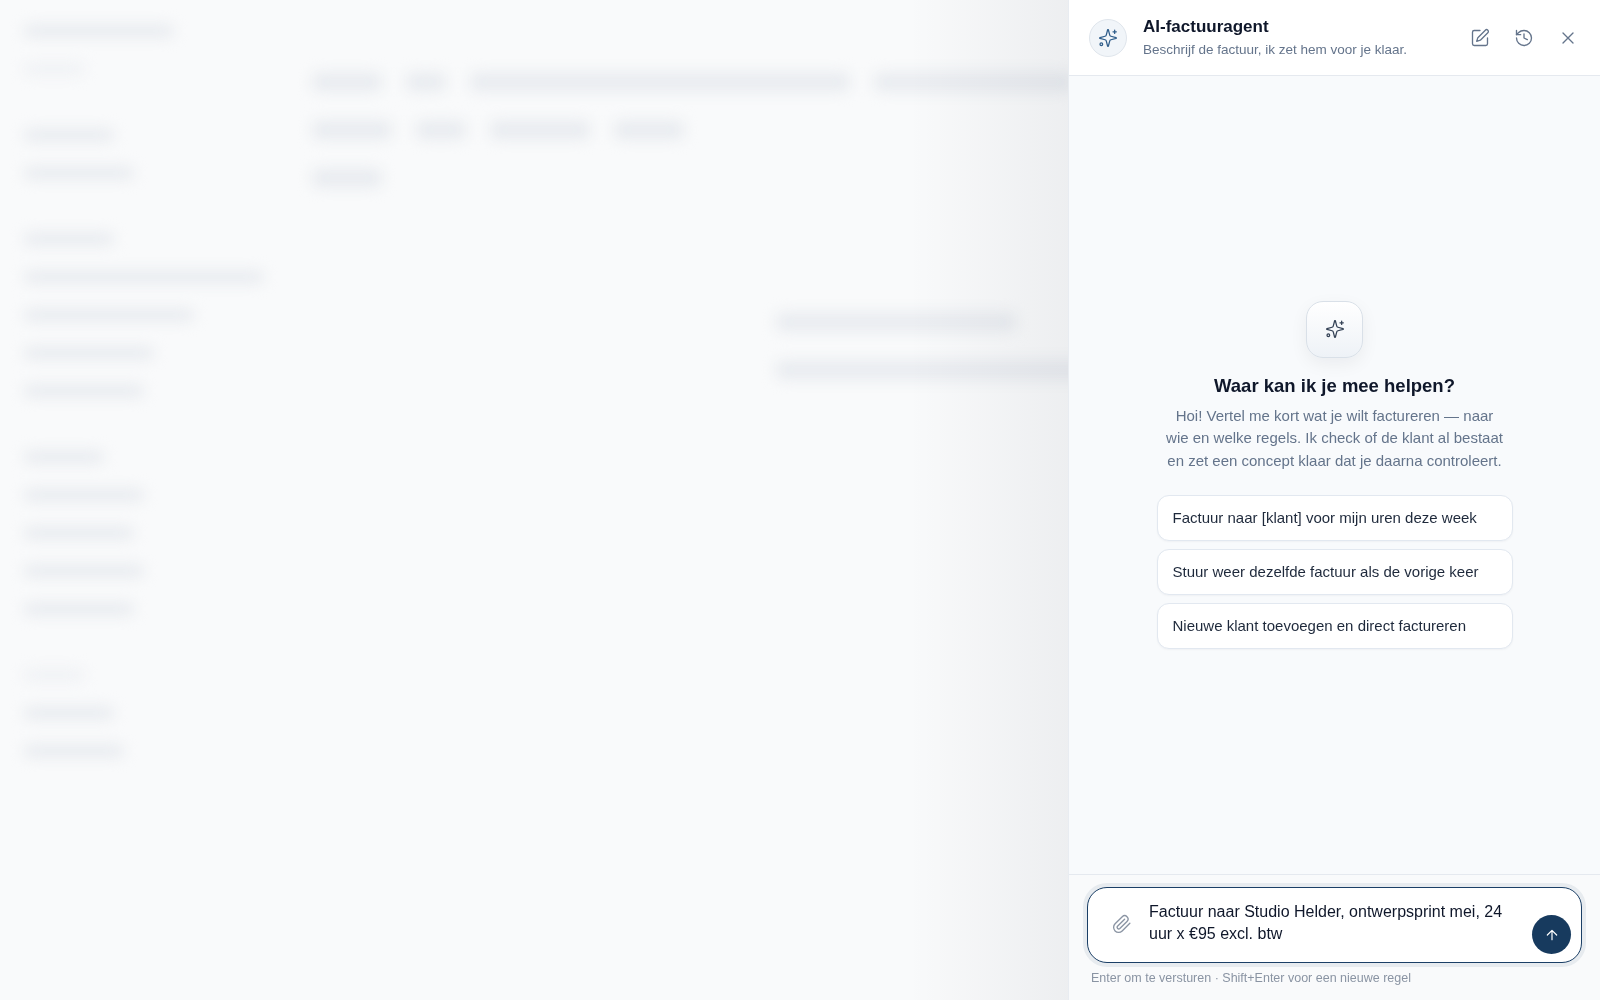 This screenshot has height=1000, width=1600. Describe the element at coordinates (1334, 438) in the screenshot. I see `empty-state-text: Hoi! Vertel me kort wat je wilt factureren — naar wie en welke regels. Ik check of de klant al bestaat en zet een concept klaar dat je daarna controleert.` at that location.